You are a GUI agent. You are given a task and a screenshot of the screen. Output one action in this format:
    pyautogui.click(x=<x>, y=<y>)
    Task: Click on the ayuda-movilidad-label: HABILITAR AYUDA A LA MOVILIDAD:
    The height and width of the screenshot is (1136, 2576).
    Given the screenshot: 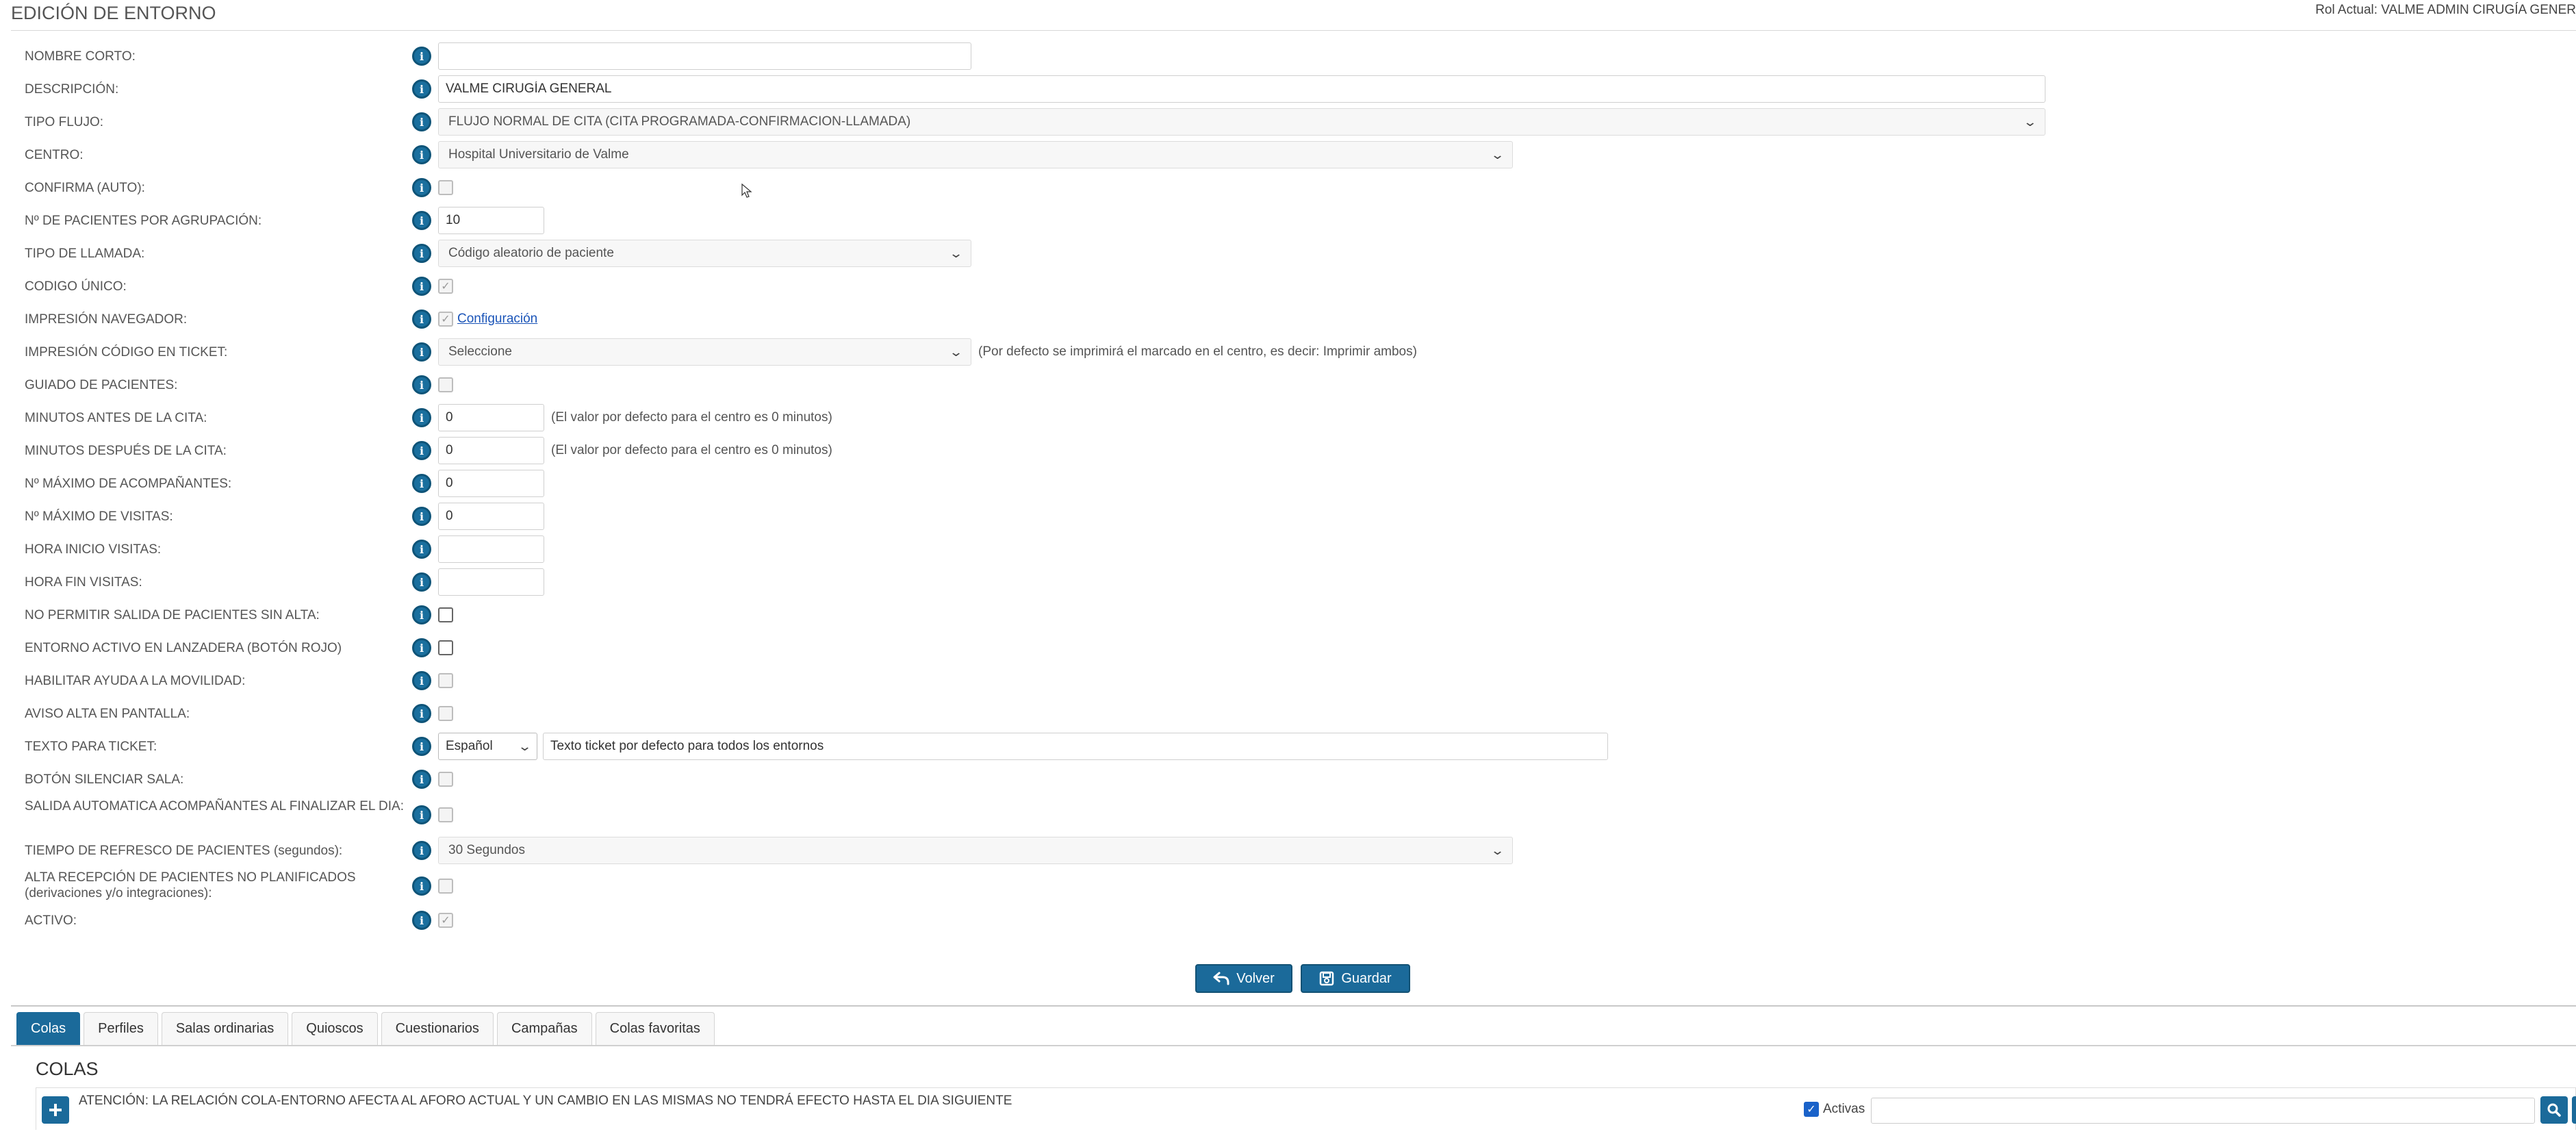 What is the action you would take?
    pyautogui.click(x=135, y=680)
    